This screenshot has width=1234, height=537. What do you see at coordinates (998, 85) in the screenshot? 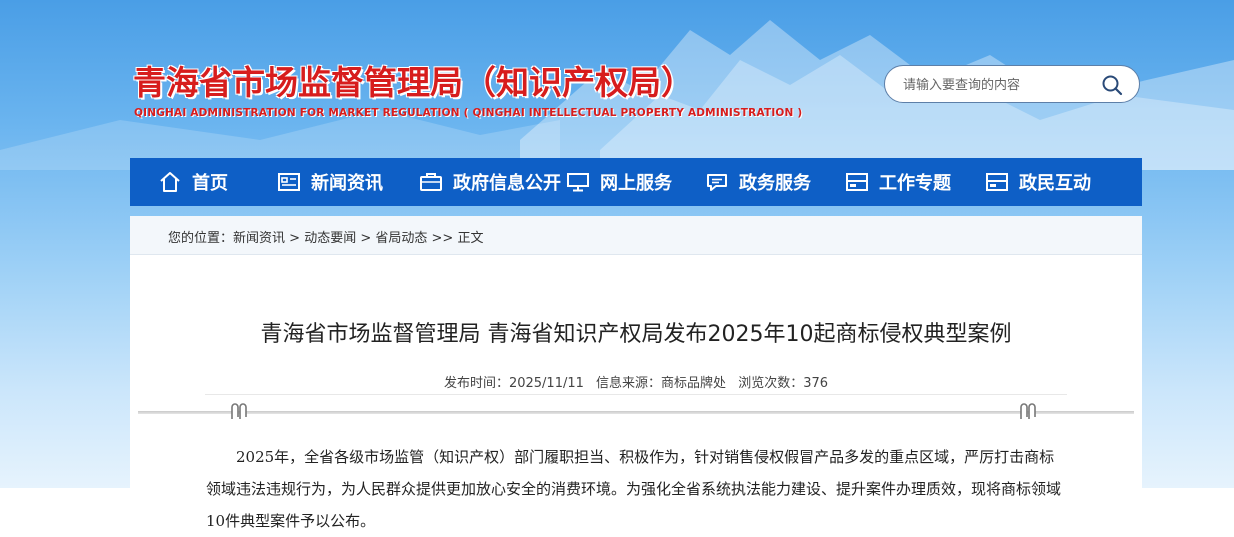
I see `search-input` at bounding box center [998, 85].